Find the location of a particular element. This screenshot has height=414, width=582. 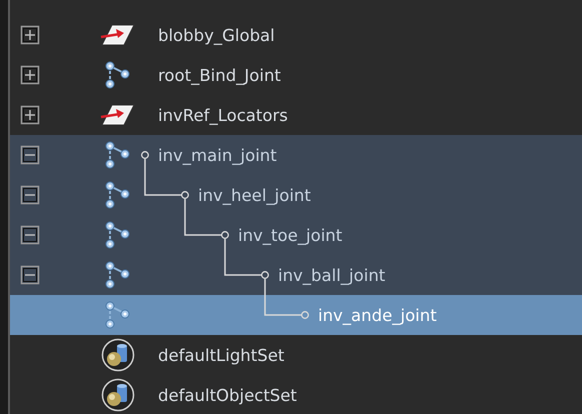

sphere-cylinder-icon is located at coordinates (118, 355).